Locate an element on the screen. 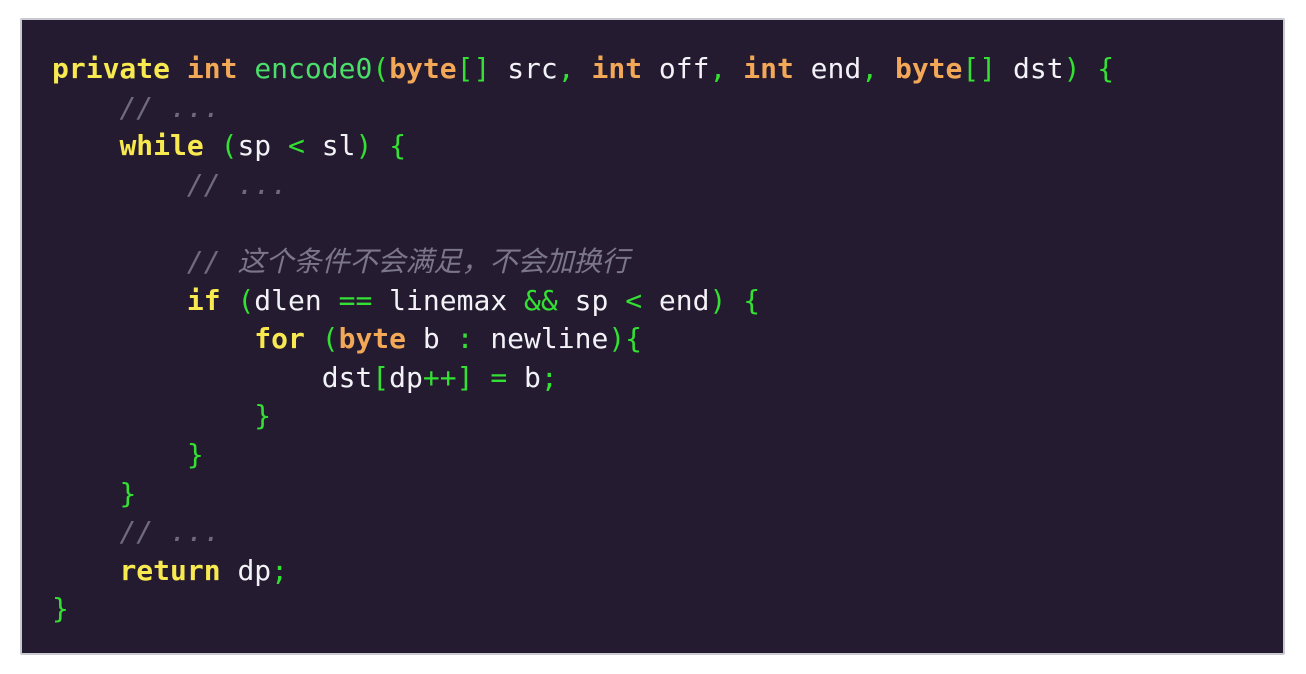 This screenshot has height=674, width=1306. code-token-id: dlen is located at coordinates (296, 300).